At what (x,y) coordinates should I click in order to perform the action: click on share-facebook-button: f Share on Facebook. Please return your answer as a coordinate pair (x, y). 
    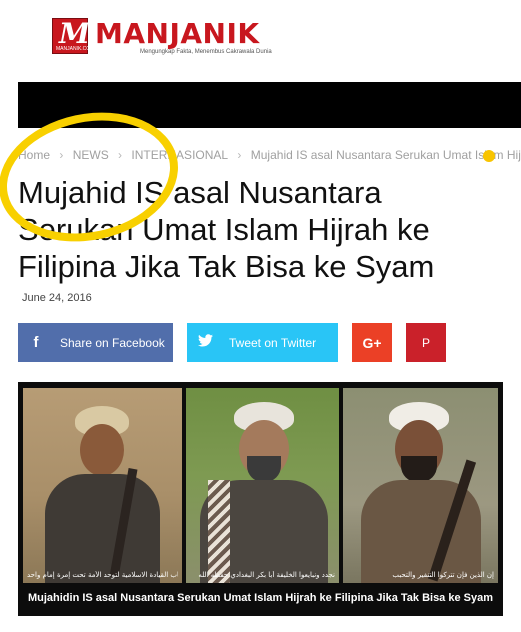
    Looking at the image, I should click on (95, 342).